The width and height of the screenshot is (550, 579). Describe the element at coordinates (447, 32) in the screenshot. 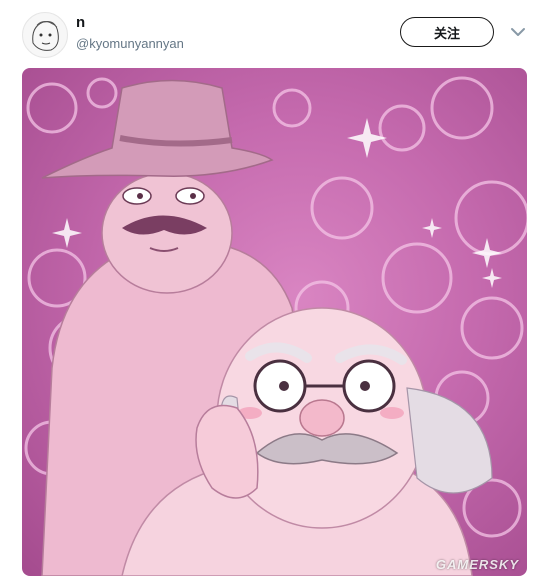

I see `follow-button: 关注` at that location.